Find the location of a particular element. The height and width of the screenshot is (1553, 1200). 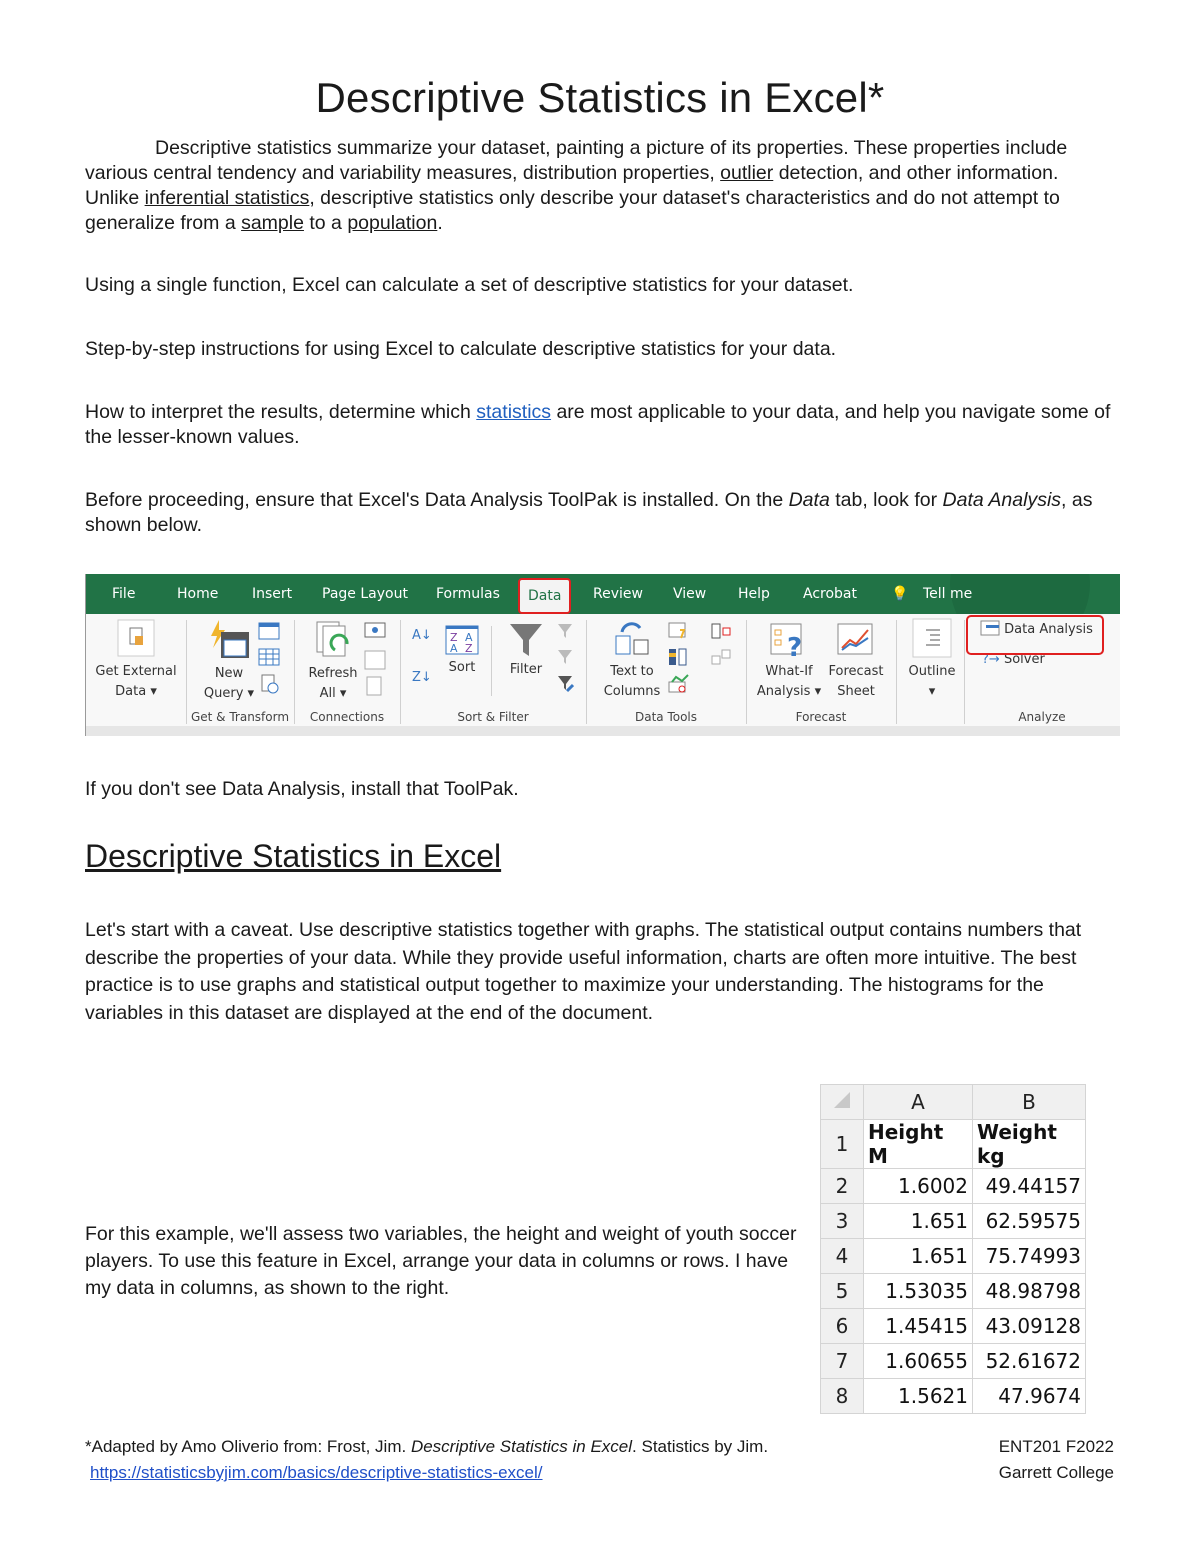

group-label: Connections is located at coordinates (347, 717).